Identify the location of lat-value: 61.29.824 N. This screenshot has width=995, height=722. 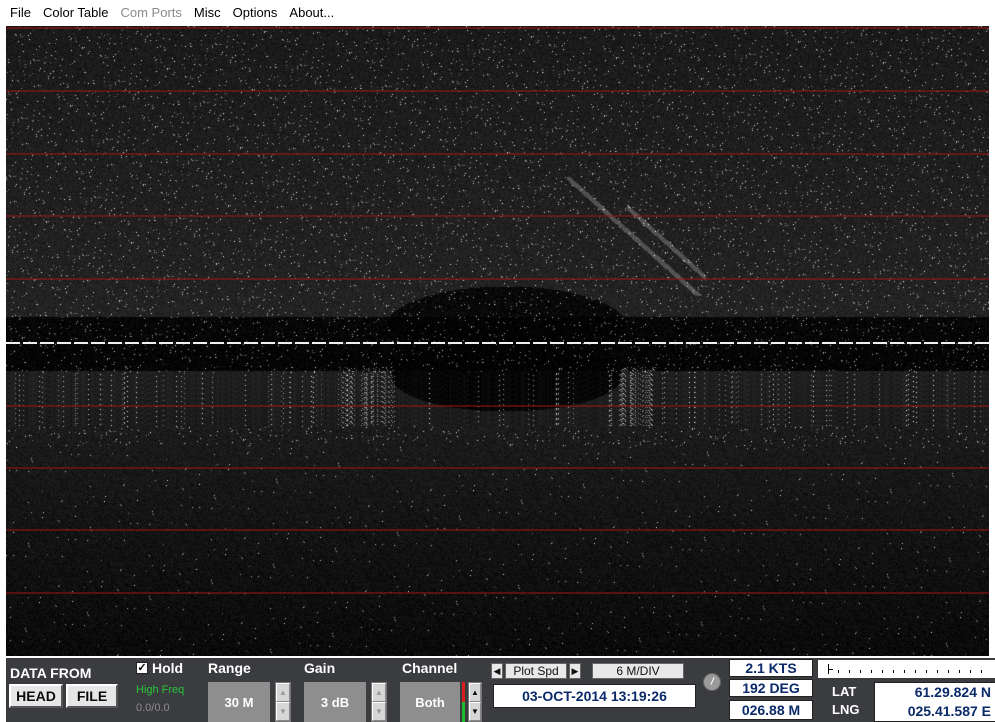
(952, 692).